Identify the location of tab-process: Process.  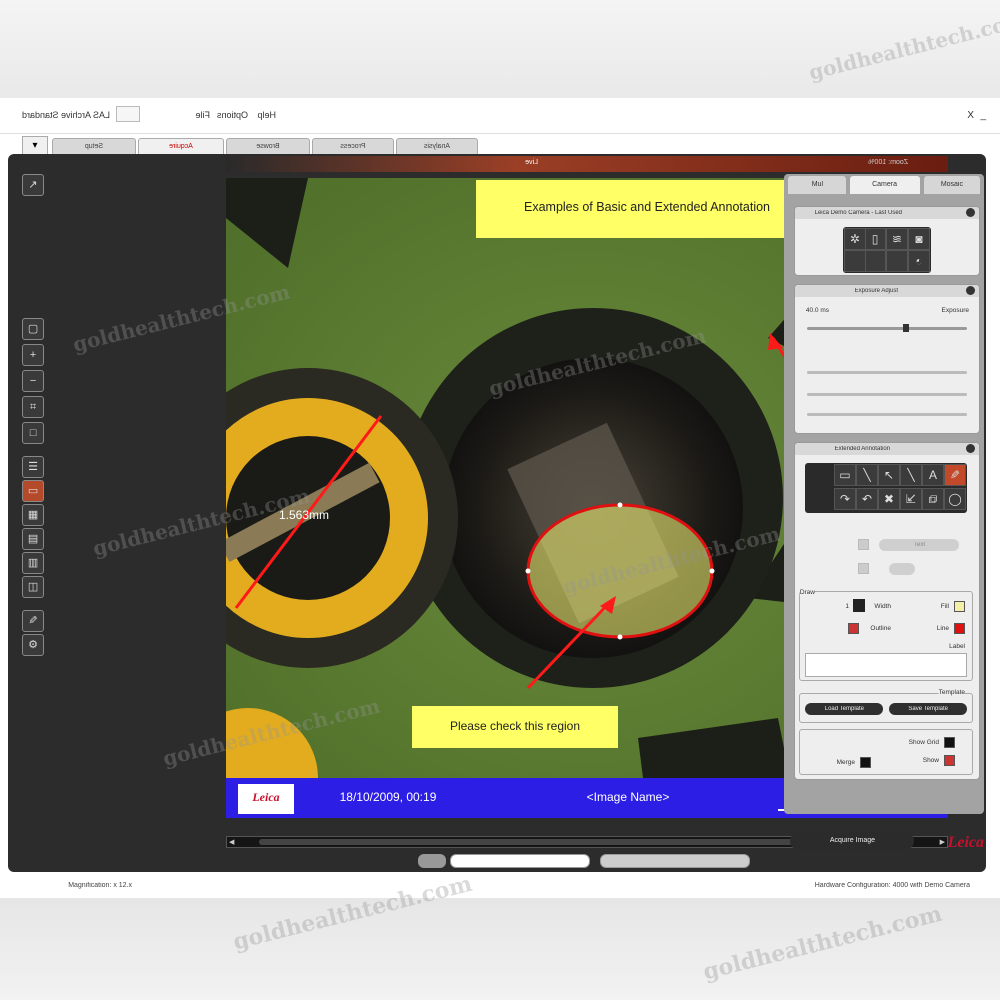
(353, 146).